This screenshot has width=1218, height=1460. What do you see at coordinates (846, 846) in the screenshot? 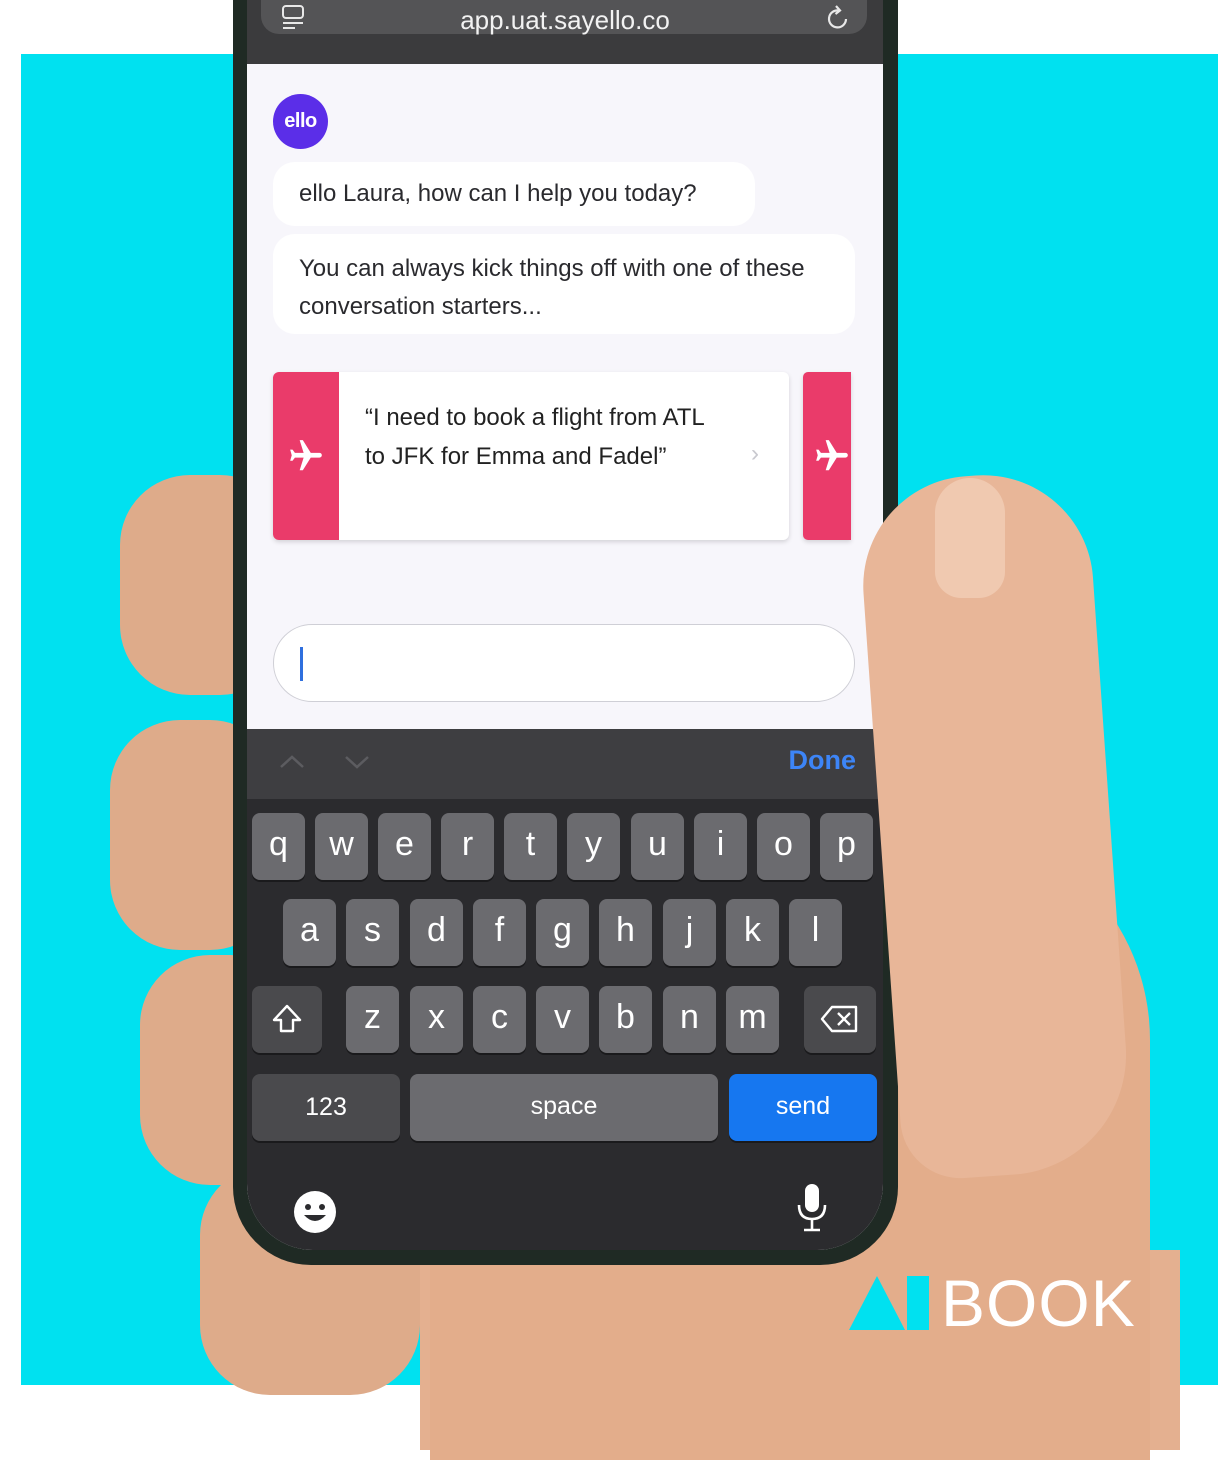
I see `key-p: p` at bounding box center [846, 846].